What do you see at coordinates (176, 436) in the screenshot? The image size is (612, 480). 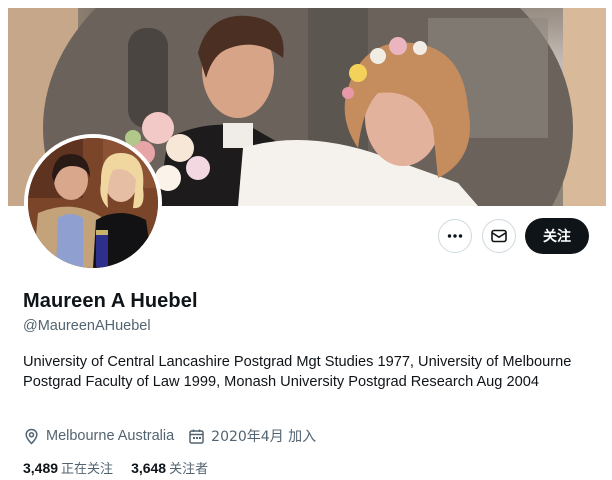 I see `profile-meta: Melbourne Australia 2020年4月 加入` at bounding box center [176, 436].